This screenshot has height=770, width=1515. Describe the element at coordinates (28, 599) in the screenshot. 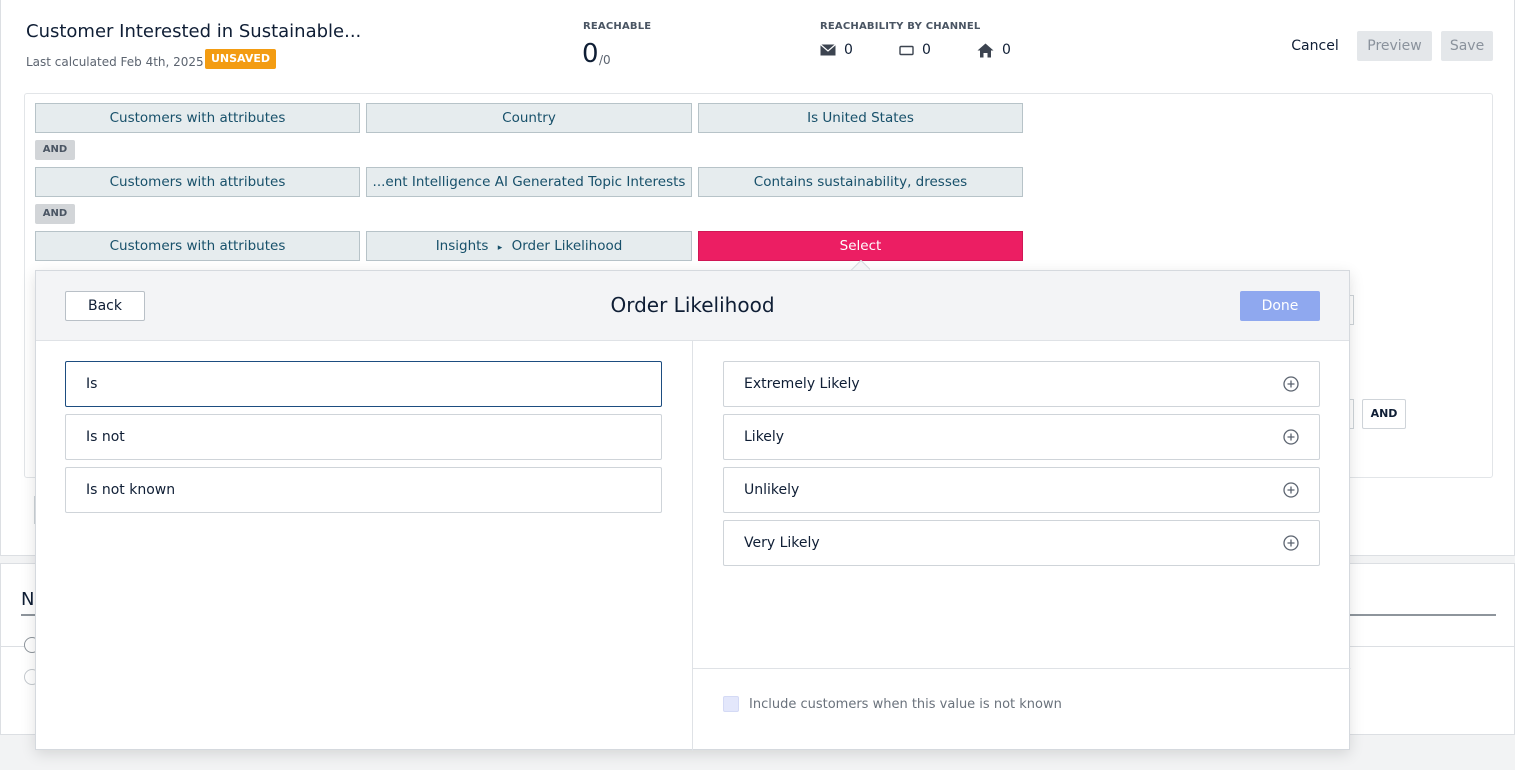

I see `lower-section-heading: N` at that location.